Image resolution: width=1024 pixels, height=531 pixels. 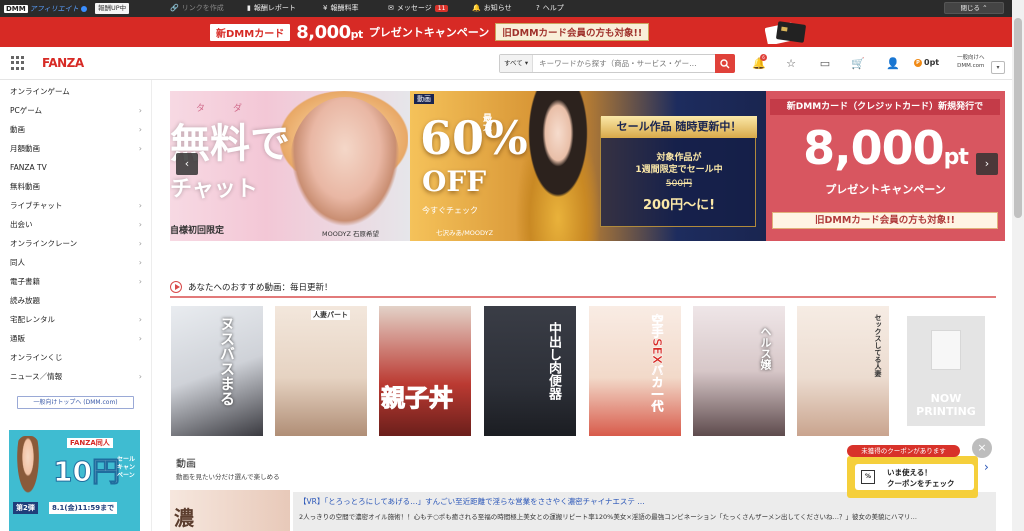 I want to click on recommend-item: 空手SEXバカ一代, so click(x=635, y=371).